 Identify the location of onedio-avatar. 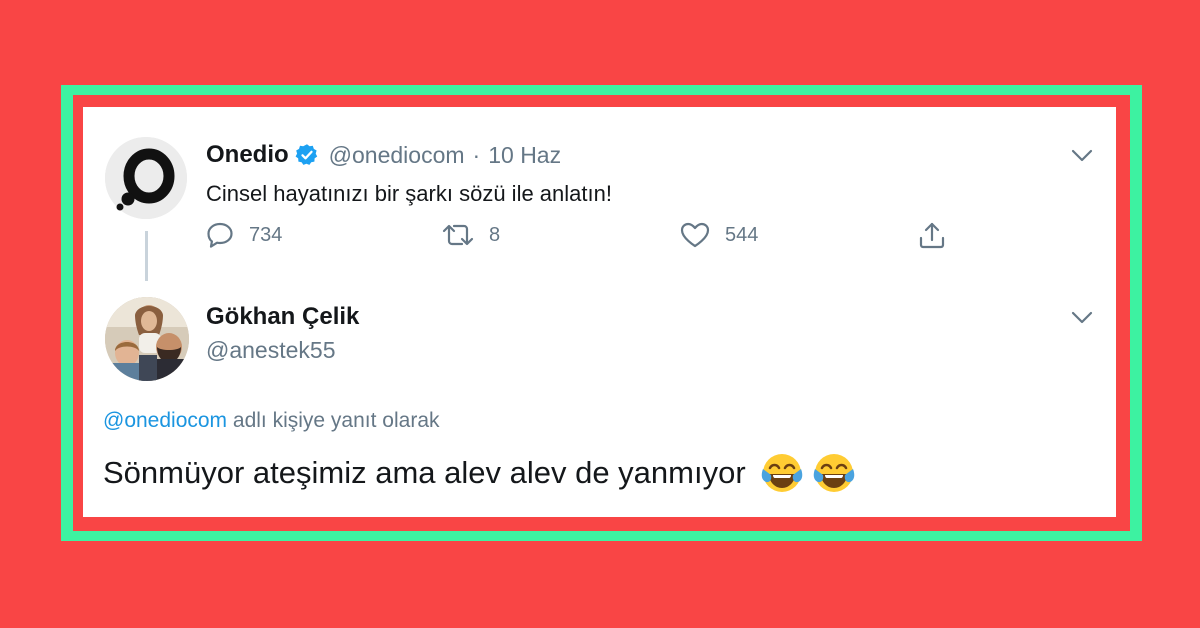
(146, 178).